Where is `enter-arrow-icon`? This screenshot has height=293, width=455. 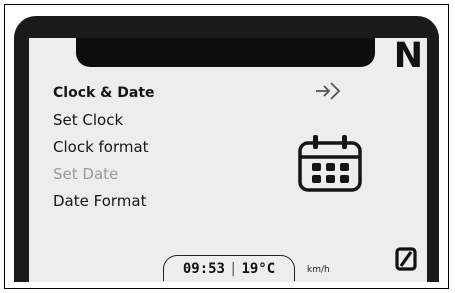 enter-arrow-icon is located at coordinates (328, 91).